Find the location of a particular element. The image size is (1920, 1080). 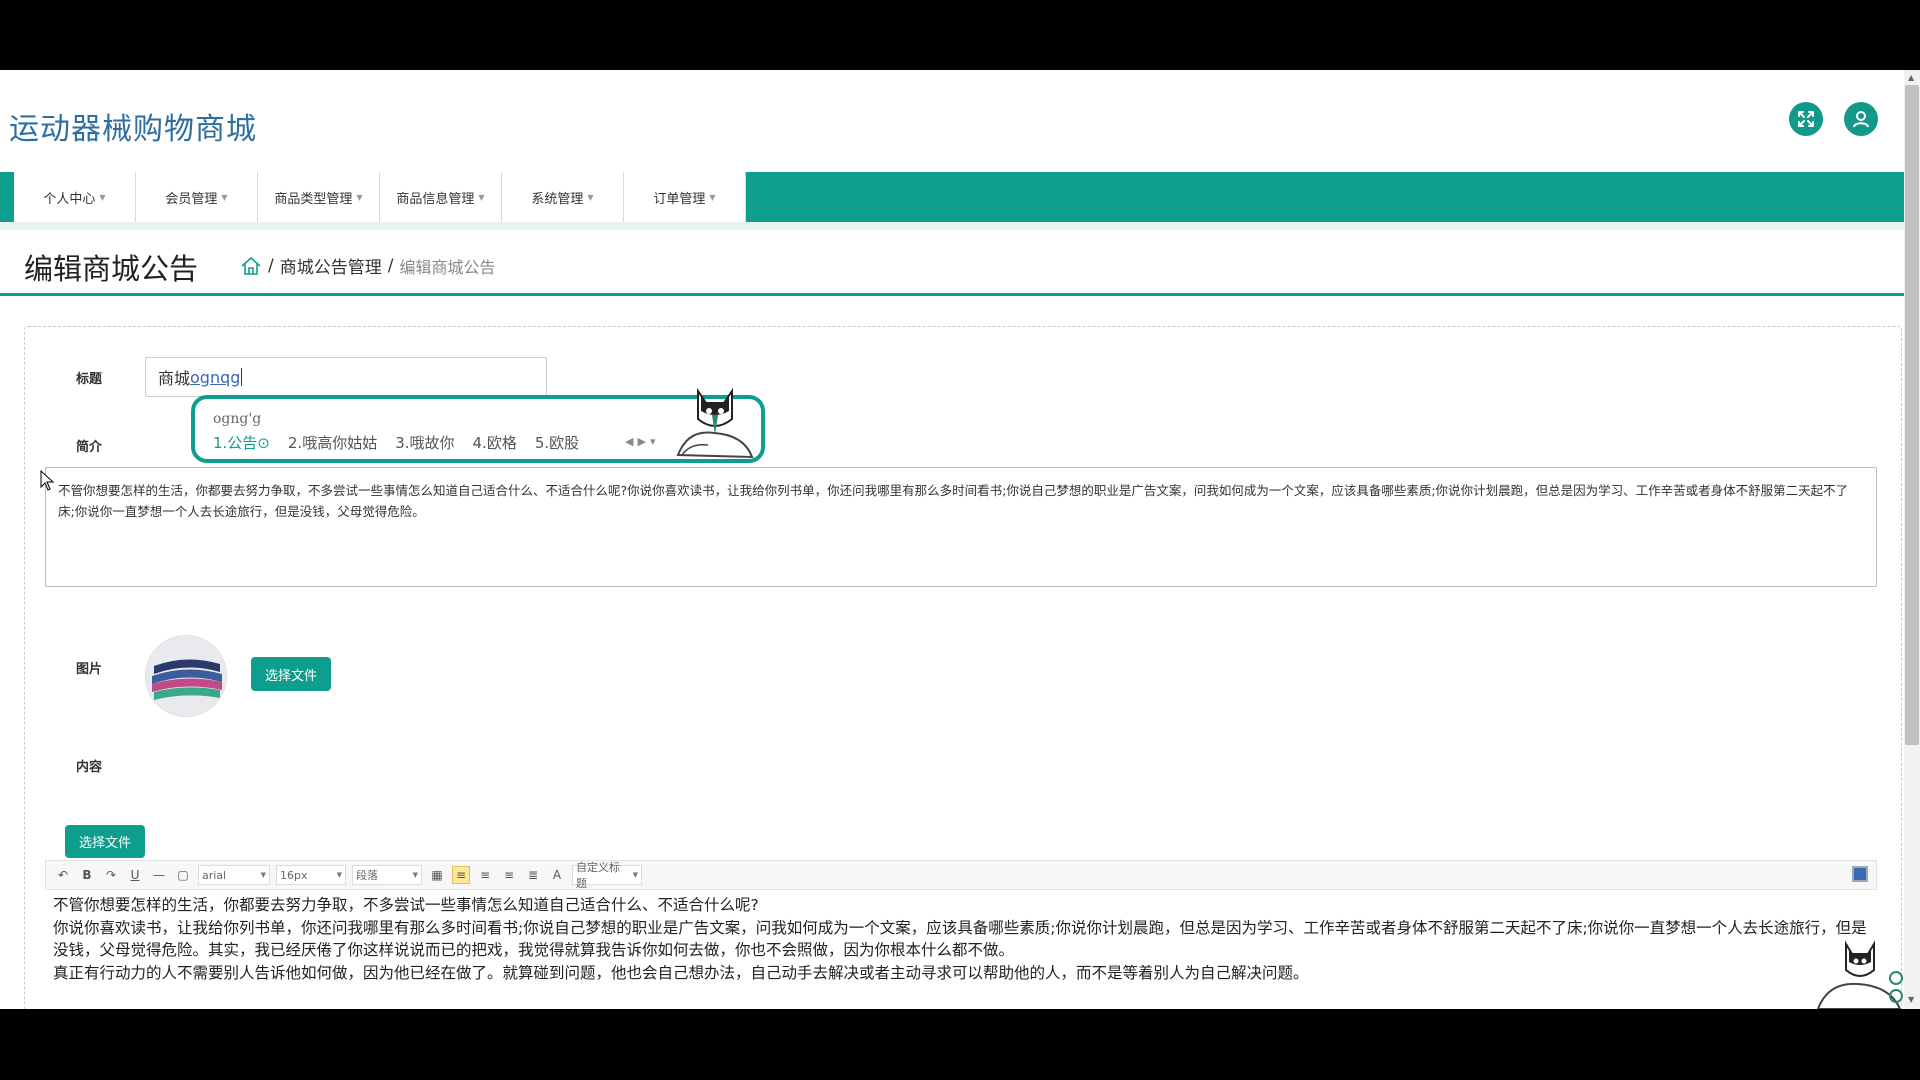

font-size-select: 16px ▼ is located at coordinates (311, 875).